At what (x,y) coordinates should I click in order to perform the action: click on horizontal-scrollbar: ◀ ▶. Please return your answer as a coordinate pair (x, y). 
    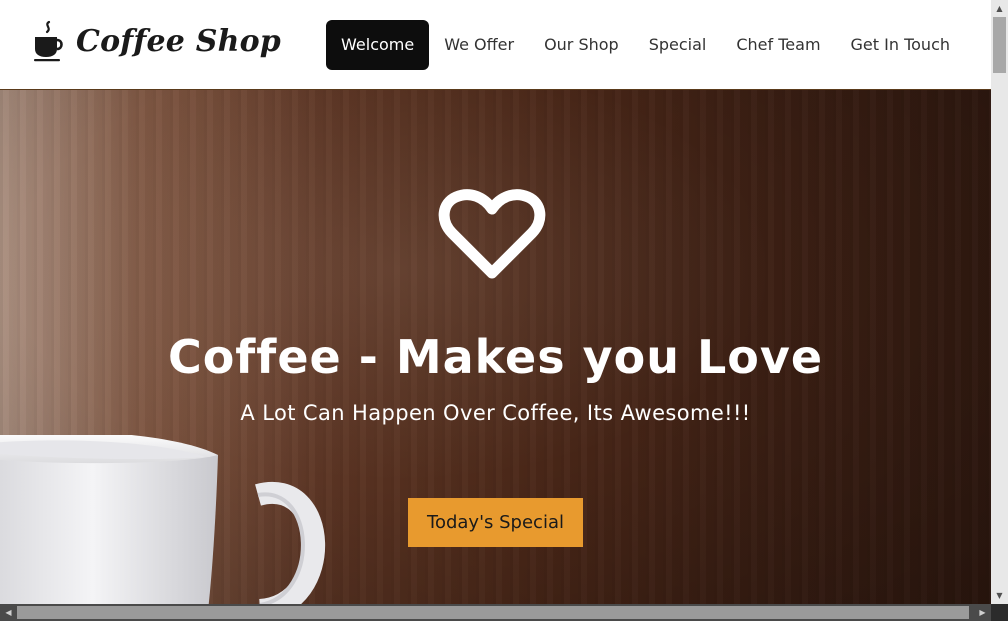
    Looking at the image, I should click on (495, 612).